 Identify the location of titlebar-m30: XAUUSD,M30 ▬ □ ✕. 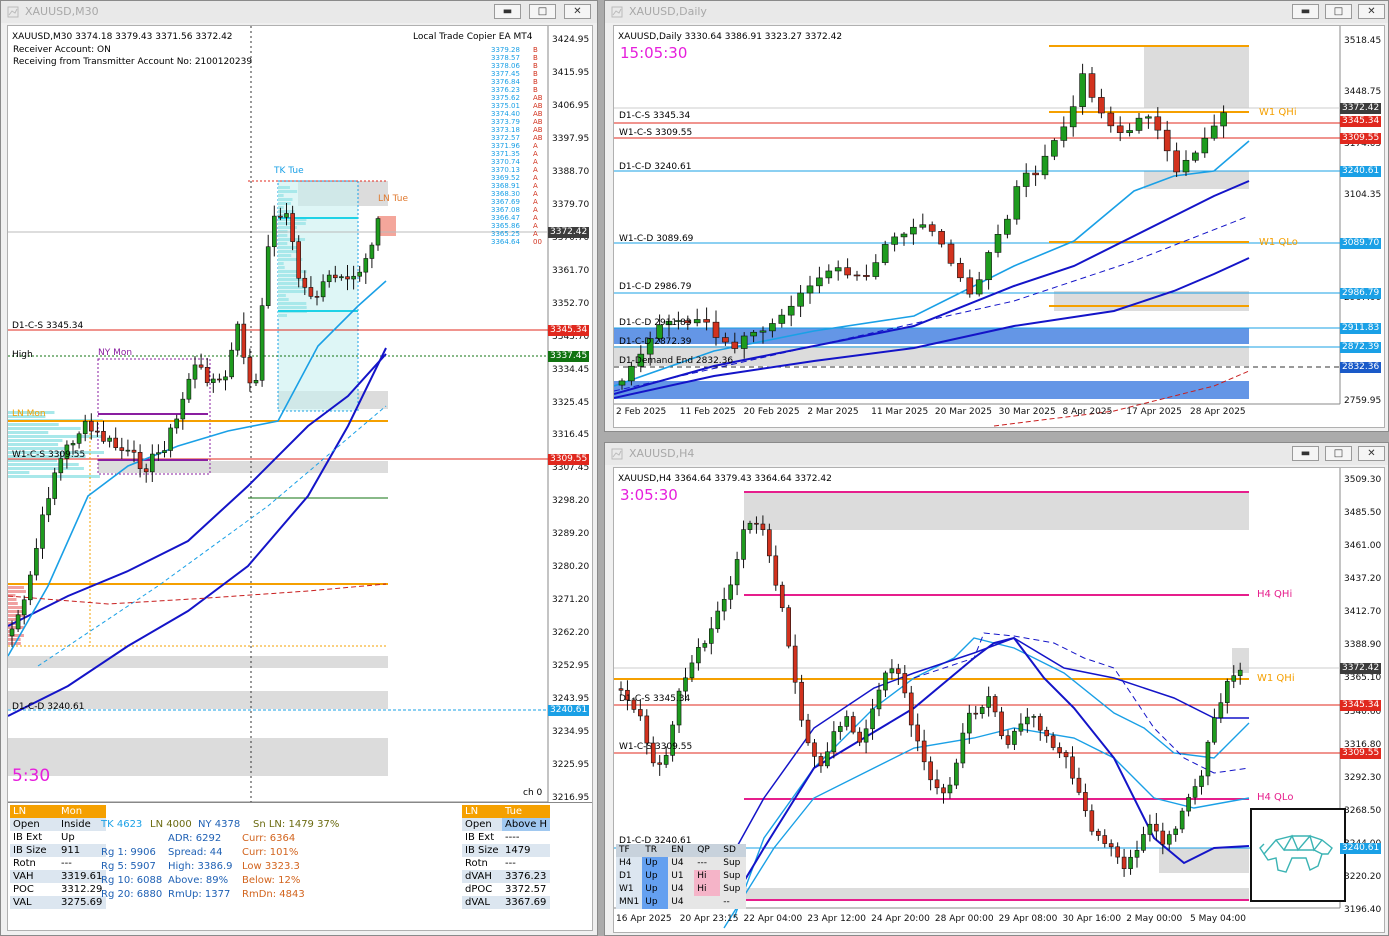
(299, 12).